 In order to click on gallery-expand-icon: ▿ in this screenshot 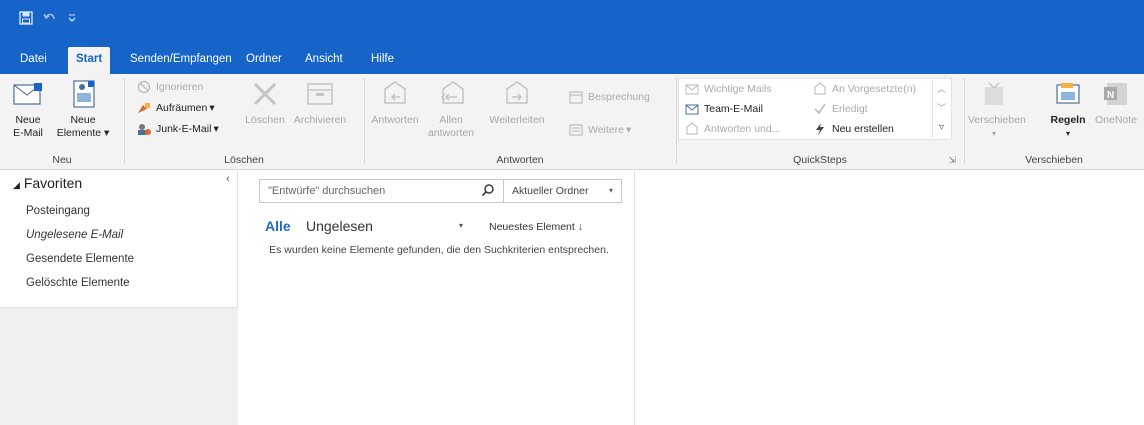, I will do `click(941, 127)`.